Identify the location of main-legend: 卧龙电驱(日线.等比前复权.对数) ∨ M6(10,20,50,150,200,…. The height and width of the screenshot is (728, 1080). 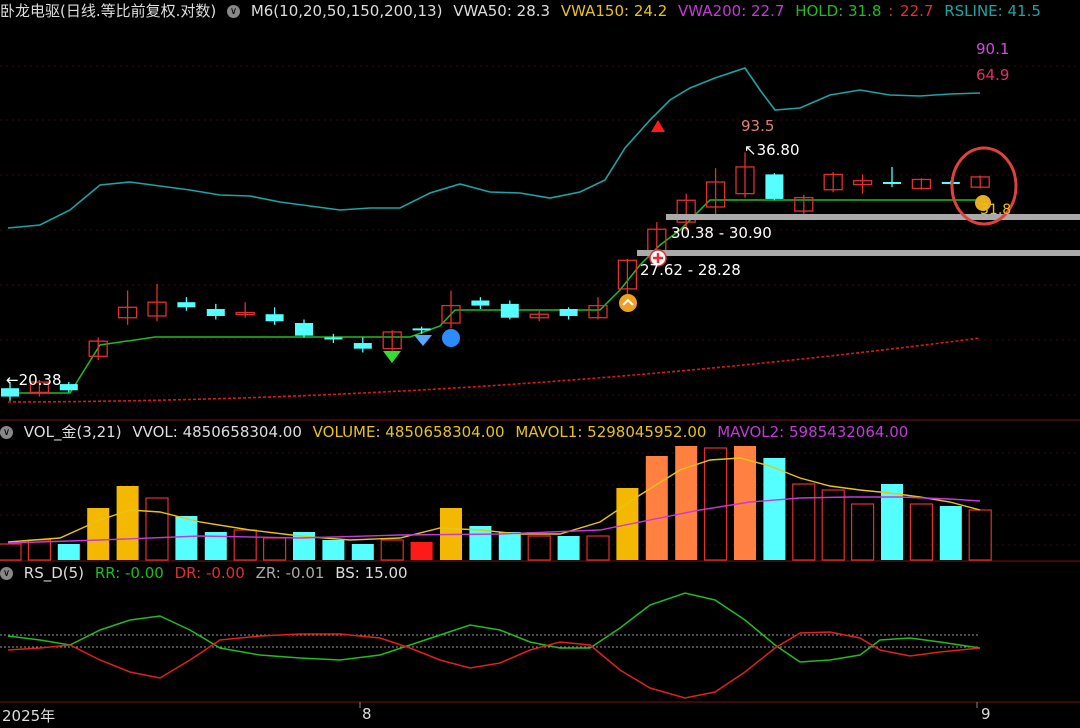
(523, 11).